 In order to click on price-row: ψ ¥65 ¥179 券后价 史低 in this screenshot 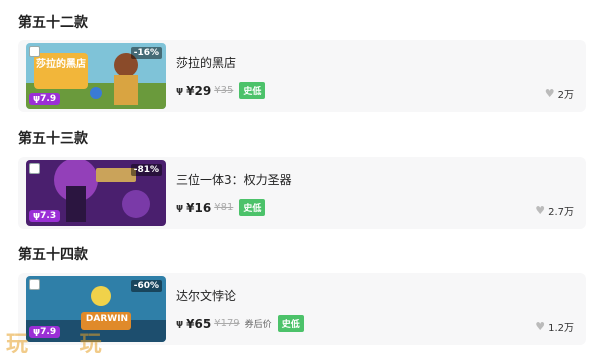, I will do `click(240, 323)`.